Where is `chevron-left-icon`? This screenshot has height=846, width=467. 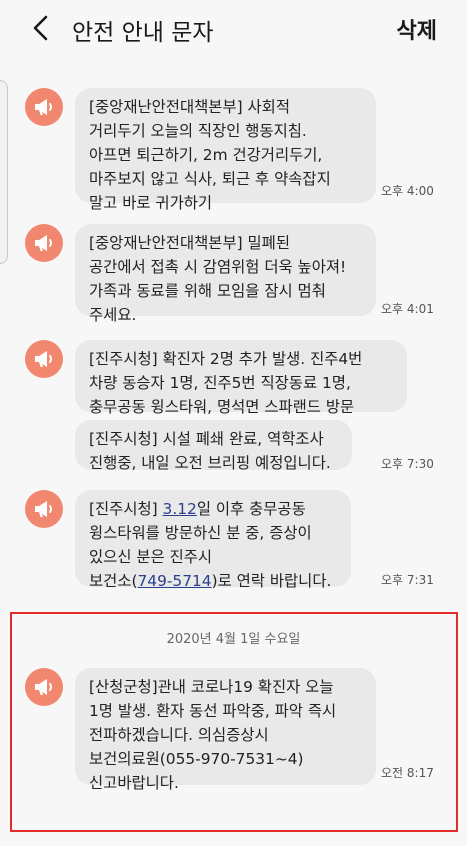
chevron-left-icon is located at coordinates (40, 28).